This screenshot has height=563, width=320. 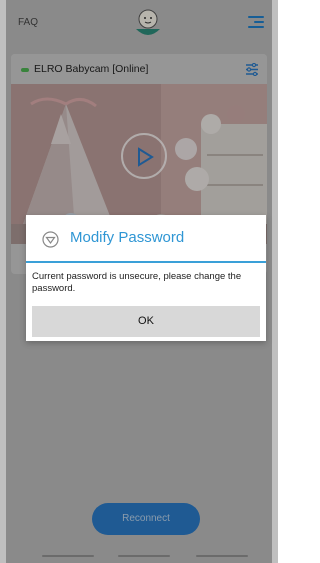 What do you see at coordinates (127, 237) in the screenshot?
I see `dialog-title: Modify Password` at bounding box center [127, 237].